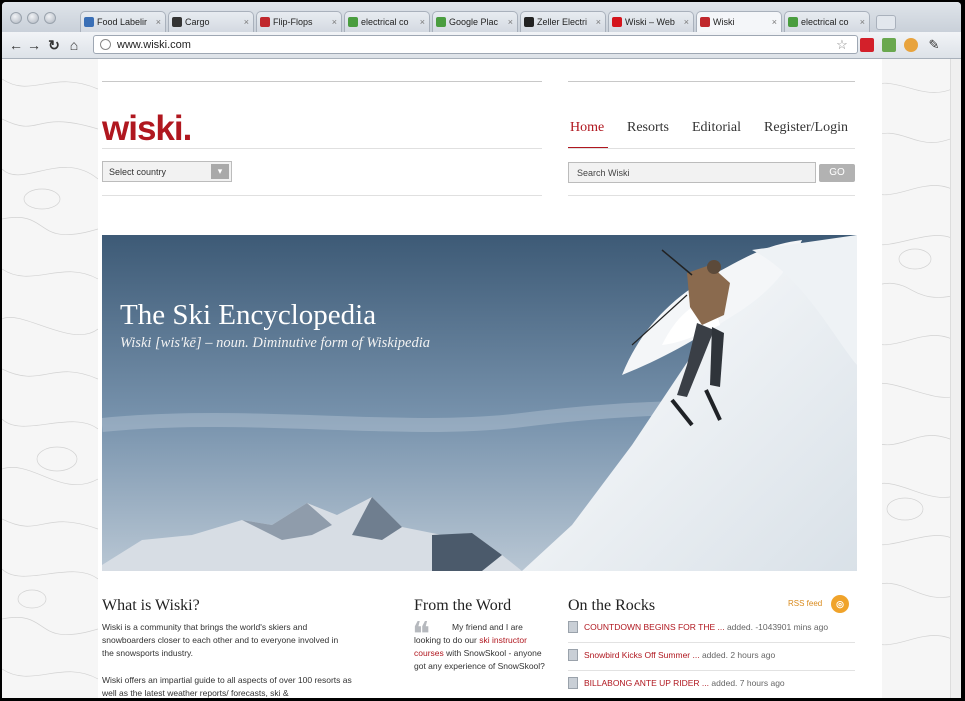 The width and height of the screenshot is (965, 701). Describe the element at coordinates (151, 605) in the screenshot. I see `about-heading: What is Wiski?` at that location.